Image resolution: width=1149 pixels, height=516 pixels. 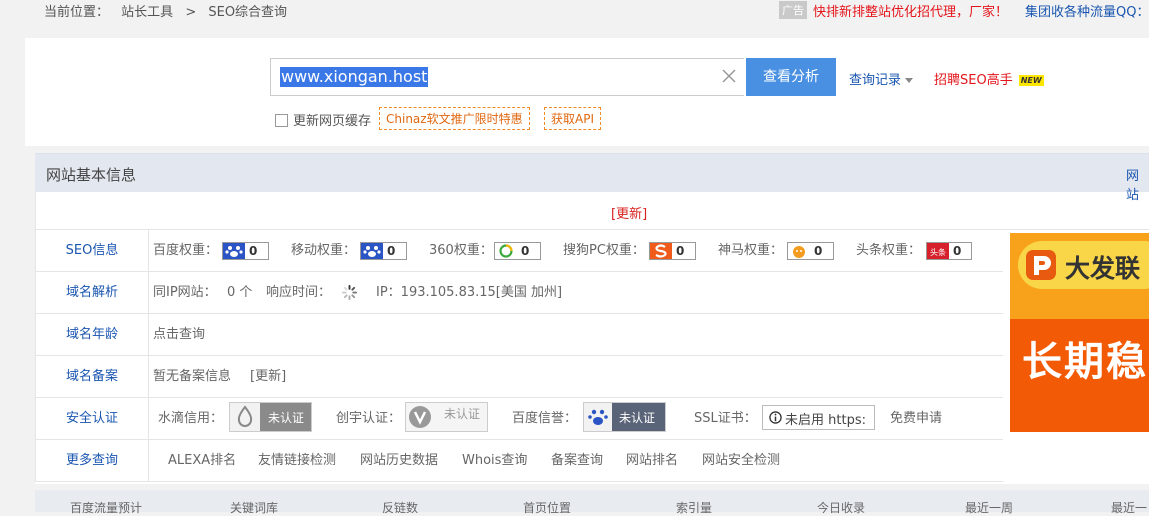 I want to click on breadcrumb: 当前位置： 站长工具 > SEO综合查询, so click(x=165, y=10).